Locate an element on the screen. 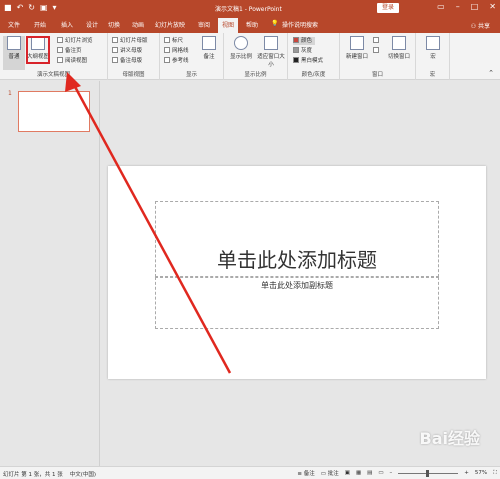 The width and height of the screenshot is (500, 479). color-button: 颜色 is located at coordinates (304, 41).